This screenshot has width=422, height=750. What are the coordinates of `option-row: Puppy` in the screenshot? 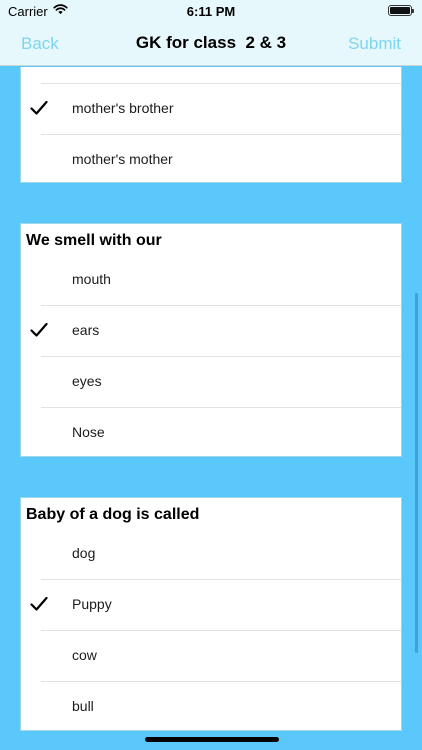 It's located at (211, 604).